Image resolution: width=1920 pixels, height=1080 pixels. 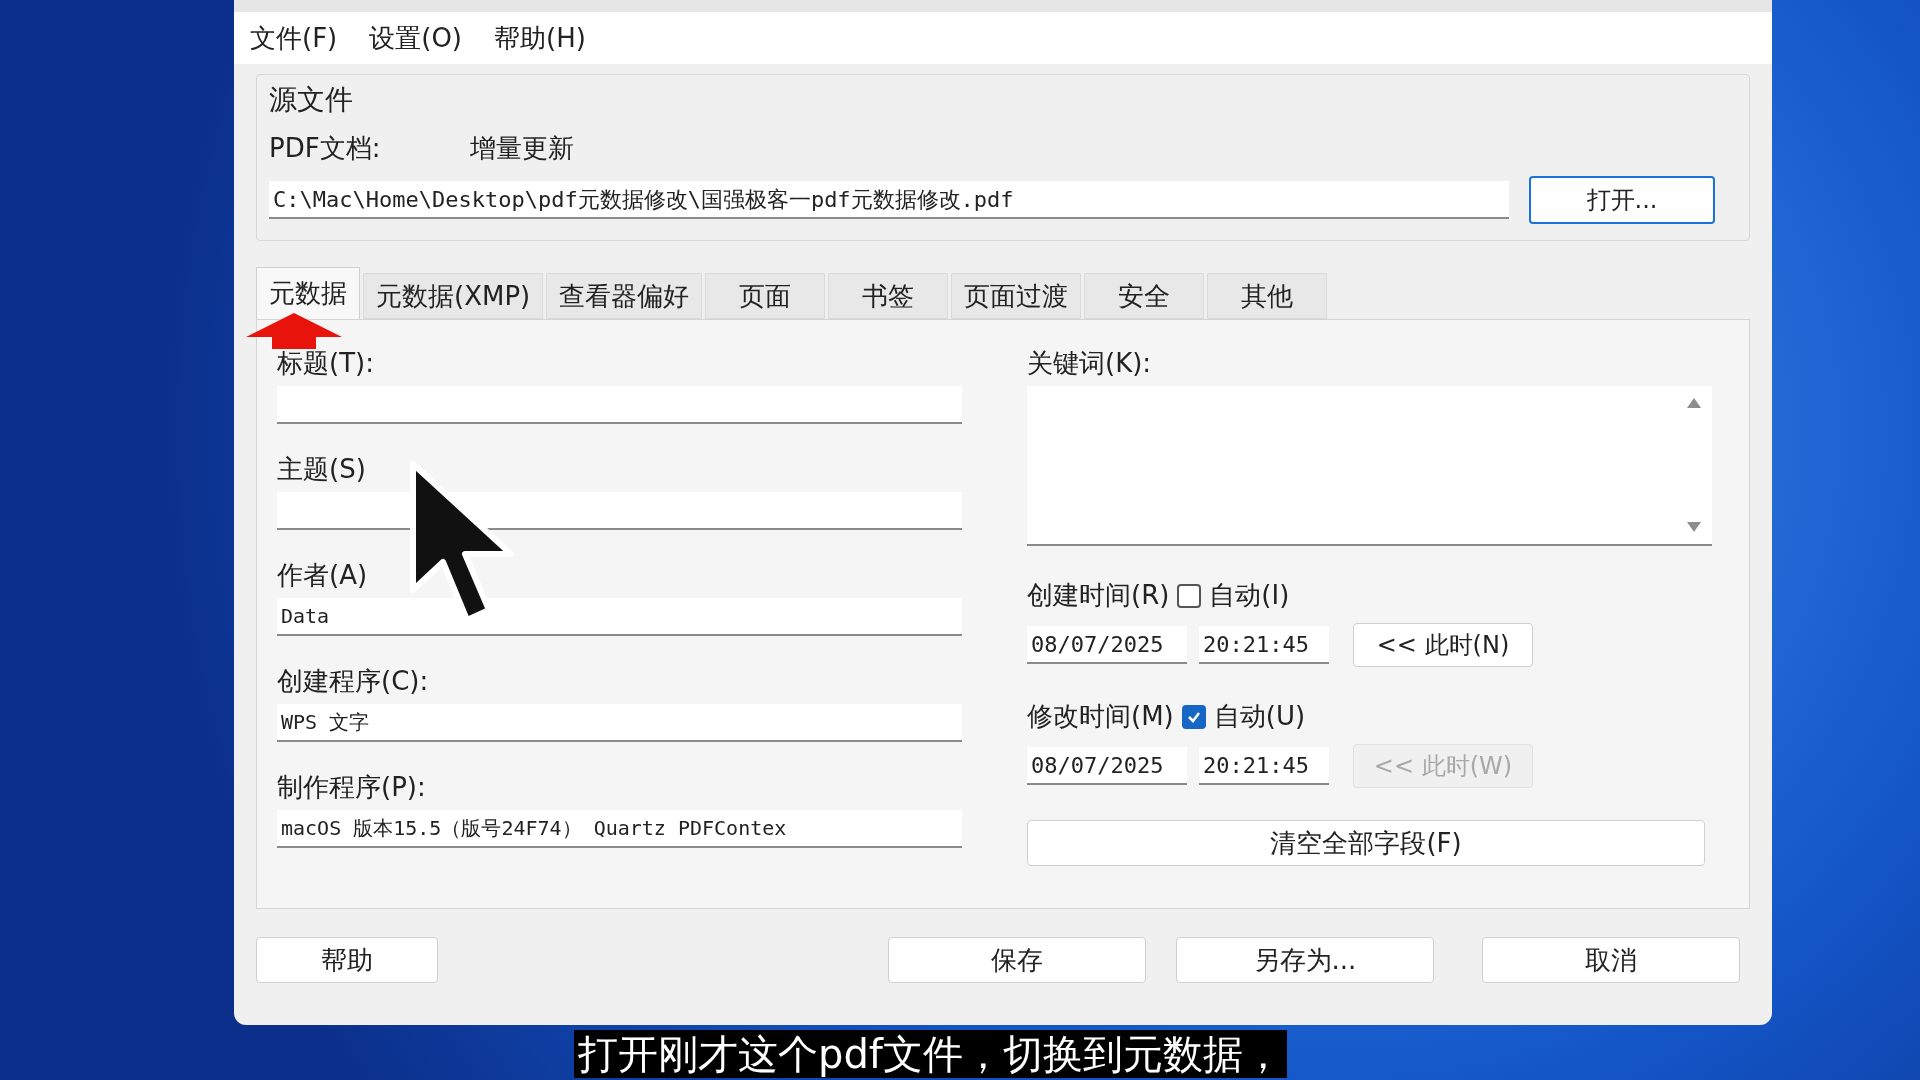 I want to click on tab: 元数据, so click(x=308, y=293).